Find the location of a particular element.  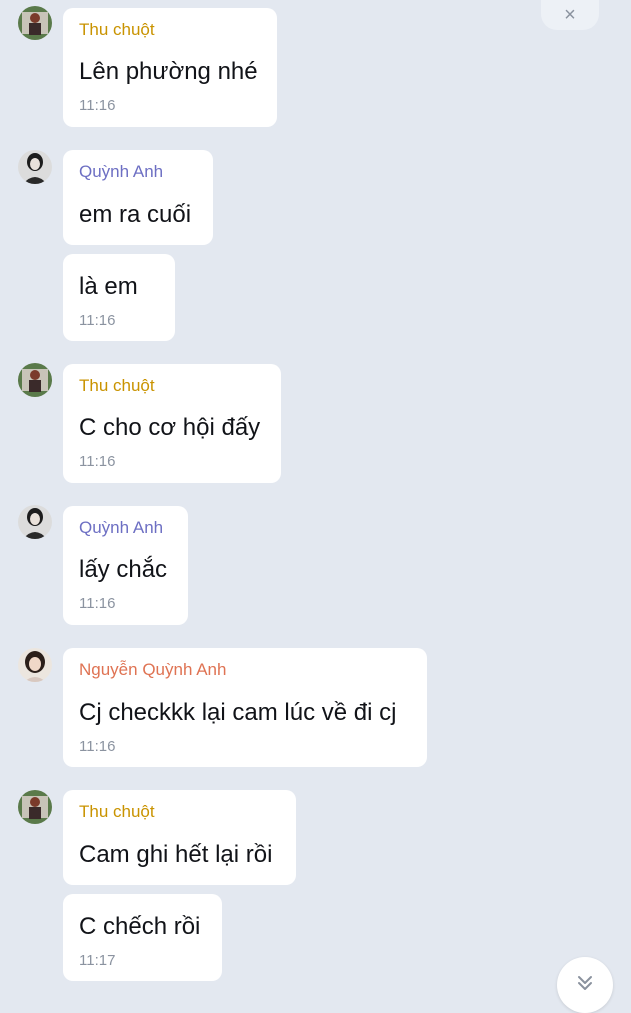

scroll-to-bottom-button is located at coordinates (585, 985).